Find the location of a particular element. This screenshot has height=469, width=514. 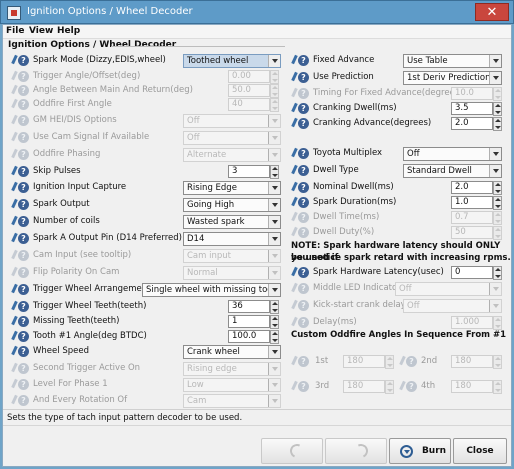

dwell-time-field: 0.7 is located at coordinates (472, 217).